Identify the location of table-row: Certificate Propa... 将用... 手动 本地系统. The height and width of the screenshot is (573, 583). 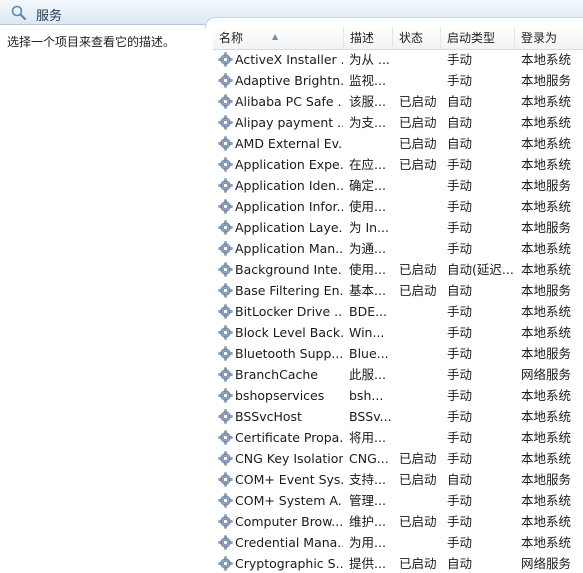
(398, 437).